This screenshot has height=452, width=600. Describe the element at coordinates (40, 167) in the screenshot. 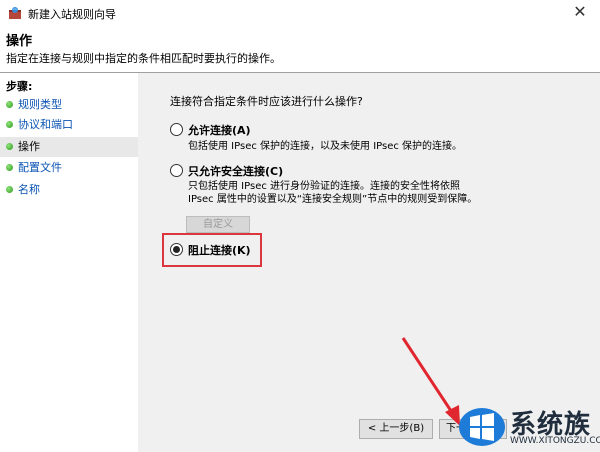

I see `step-label: 配置文件` at that location.